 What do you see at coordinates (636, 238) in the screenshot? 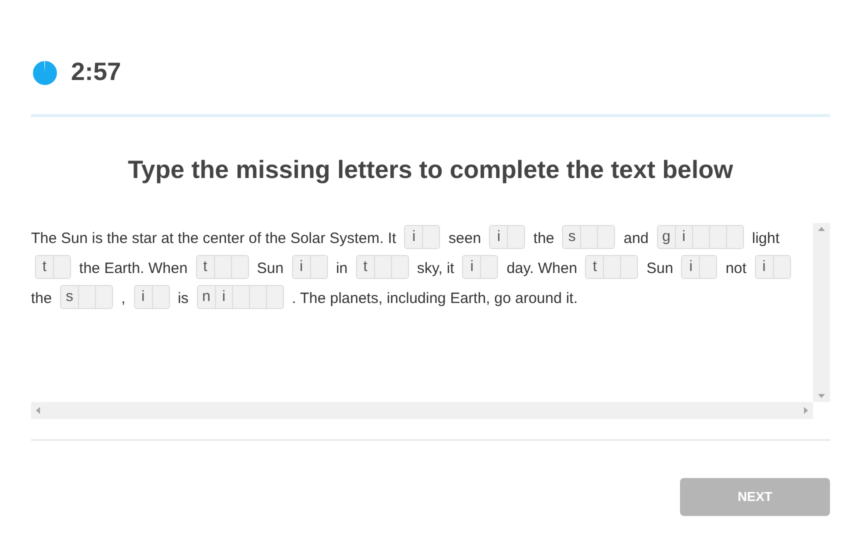
I see `passage-text: and` at bounding box center [636, 238].